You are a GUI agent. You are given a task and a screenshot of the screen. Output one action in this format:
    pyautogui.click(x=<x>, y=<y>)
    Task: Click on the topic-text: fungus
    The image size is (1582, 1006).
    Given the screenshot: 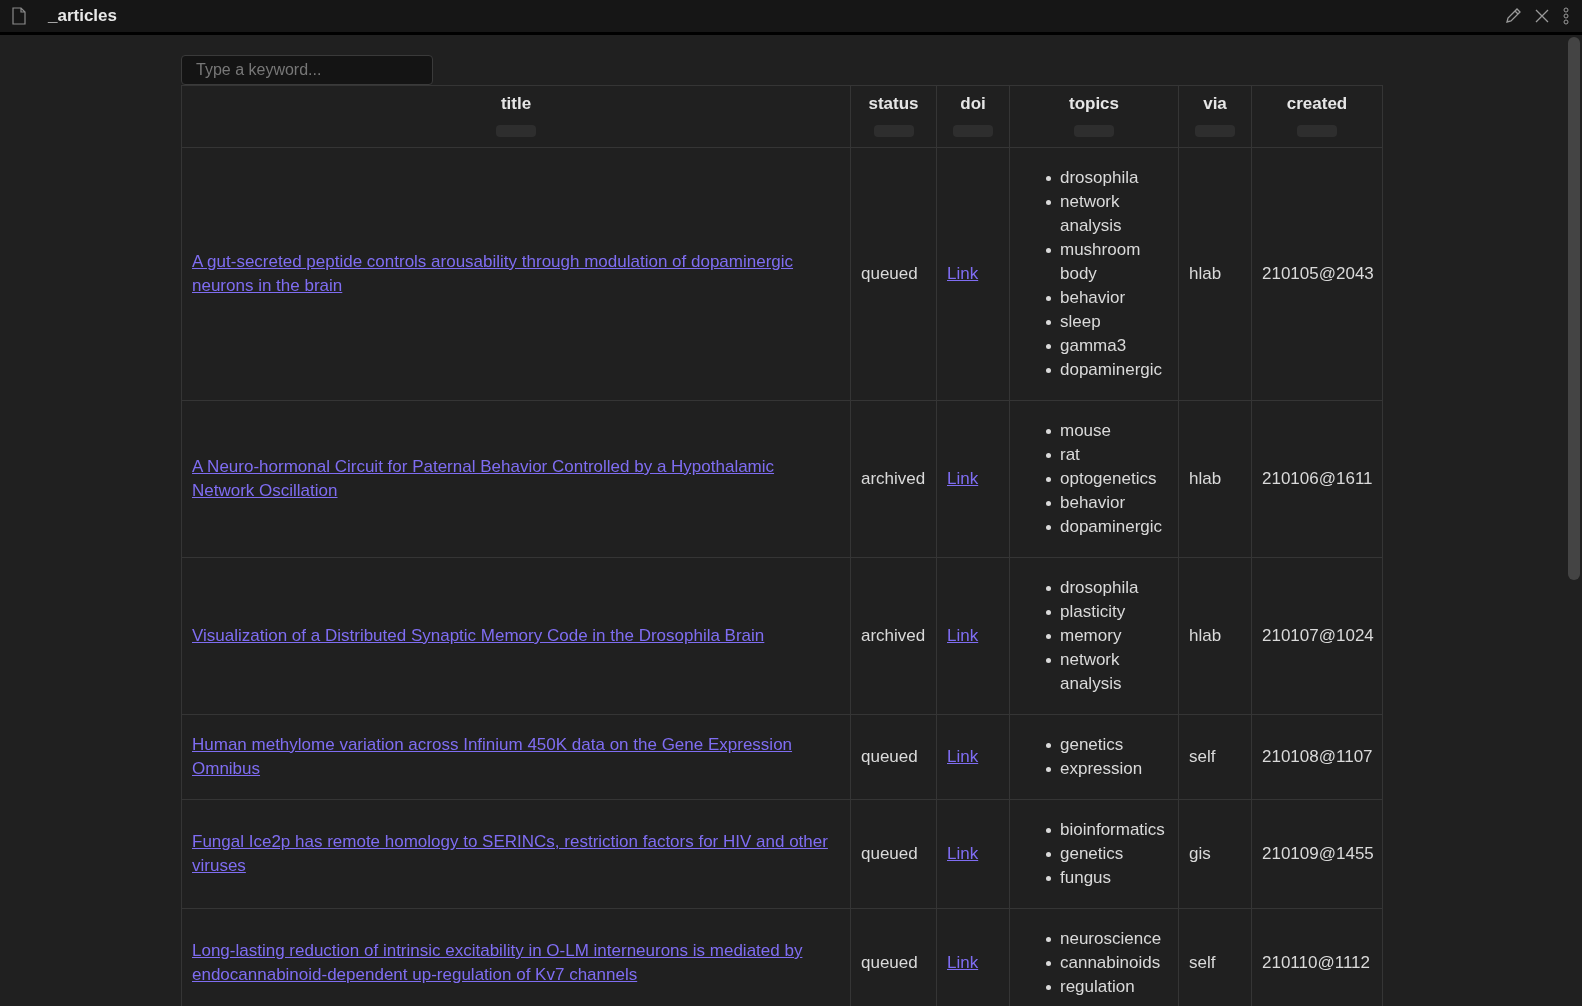 What is the action you would take?
    pyautogui.click(x=1086, y=878)
    